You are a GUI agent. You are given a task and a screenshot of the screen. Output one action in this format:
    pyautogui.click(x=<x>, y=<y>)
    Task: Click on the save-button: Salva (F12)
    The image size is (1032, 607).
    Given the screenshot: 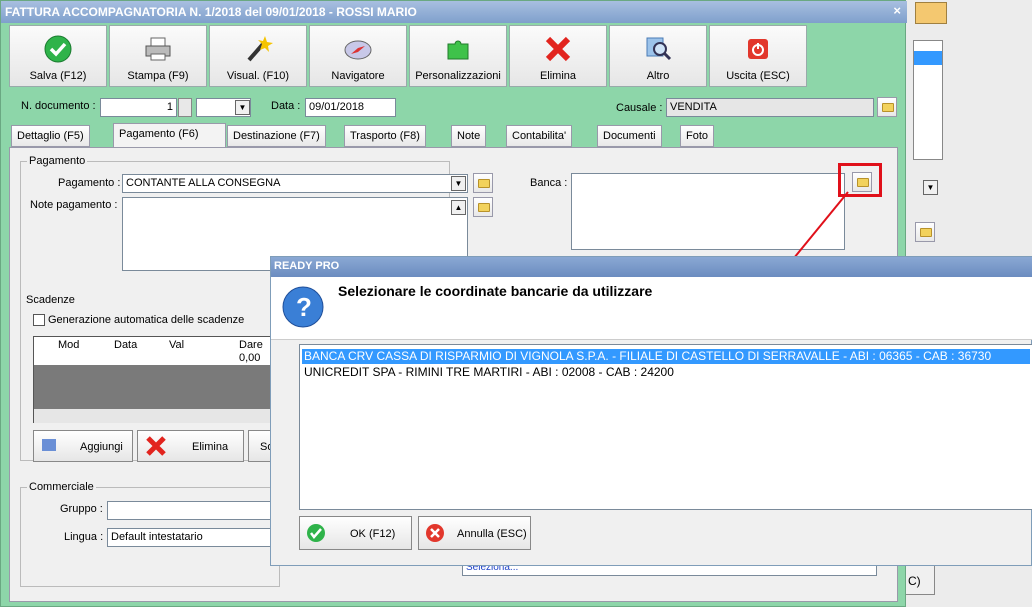 What is the action you would take?
    pyautogui.click(x=58, y=56)
    